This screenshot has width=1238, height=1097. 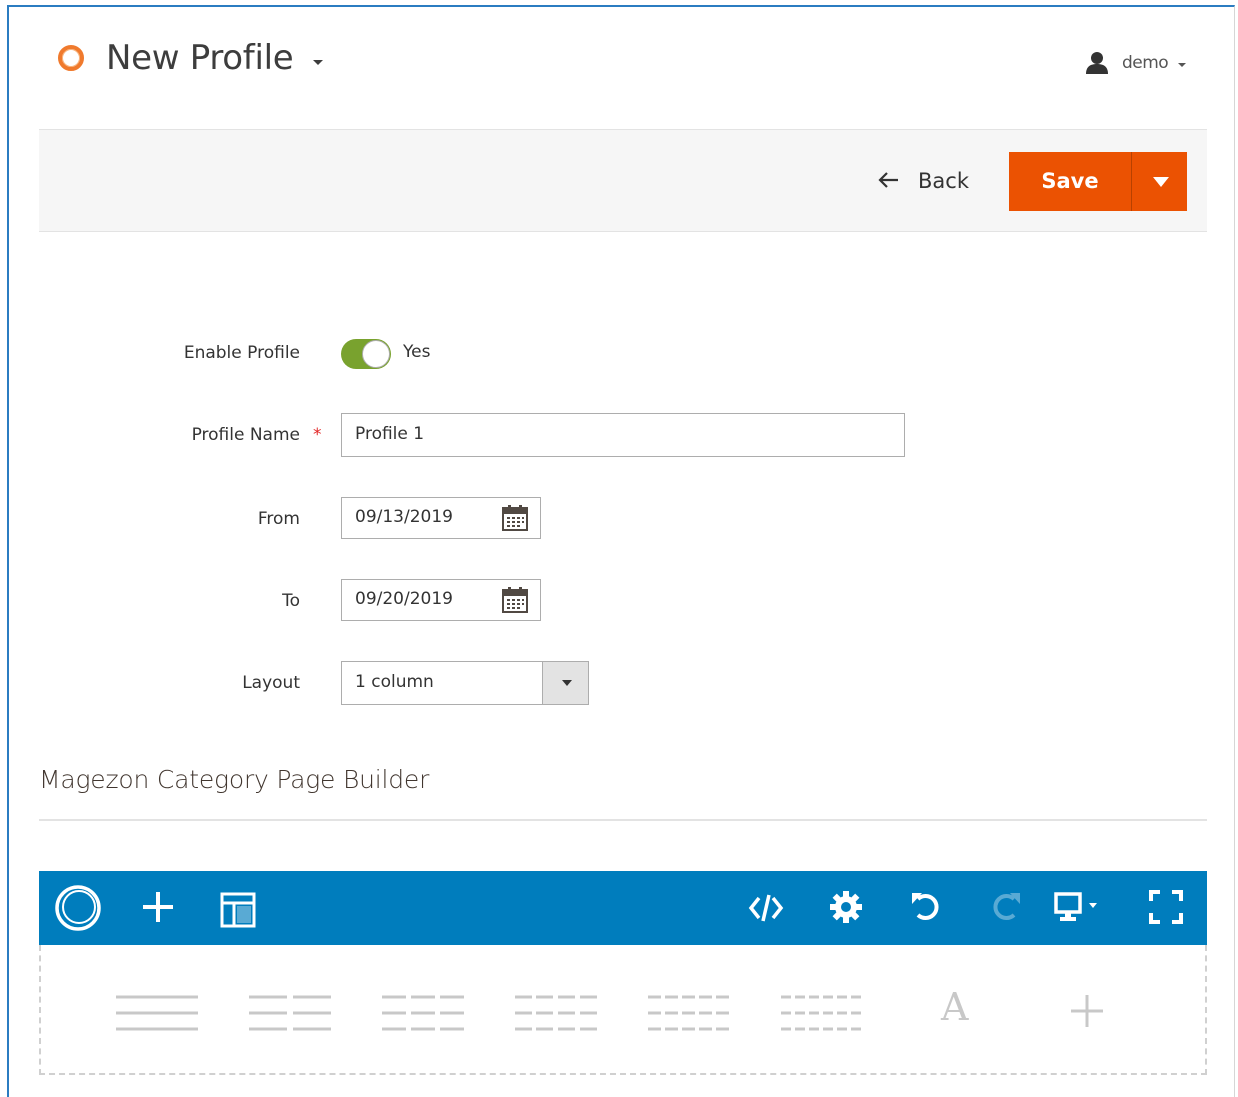 I want to click on undo-button, so click(x=926, y=908).